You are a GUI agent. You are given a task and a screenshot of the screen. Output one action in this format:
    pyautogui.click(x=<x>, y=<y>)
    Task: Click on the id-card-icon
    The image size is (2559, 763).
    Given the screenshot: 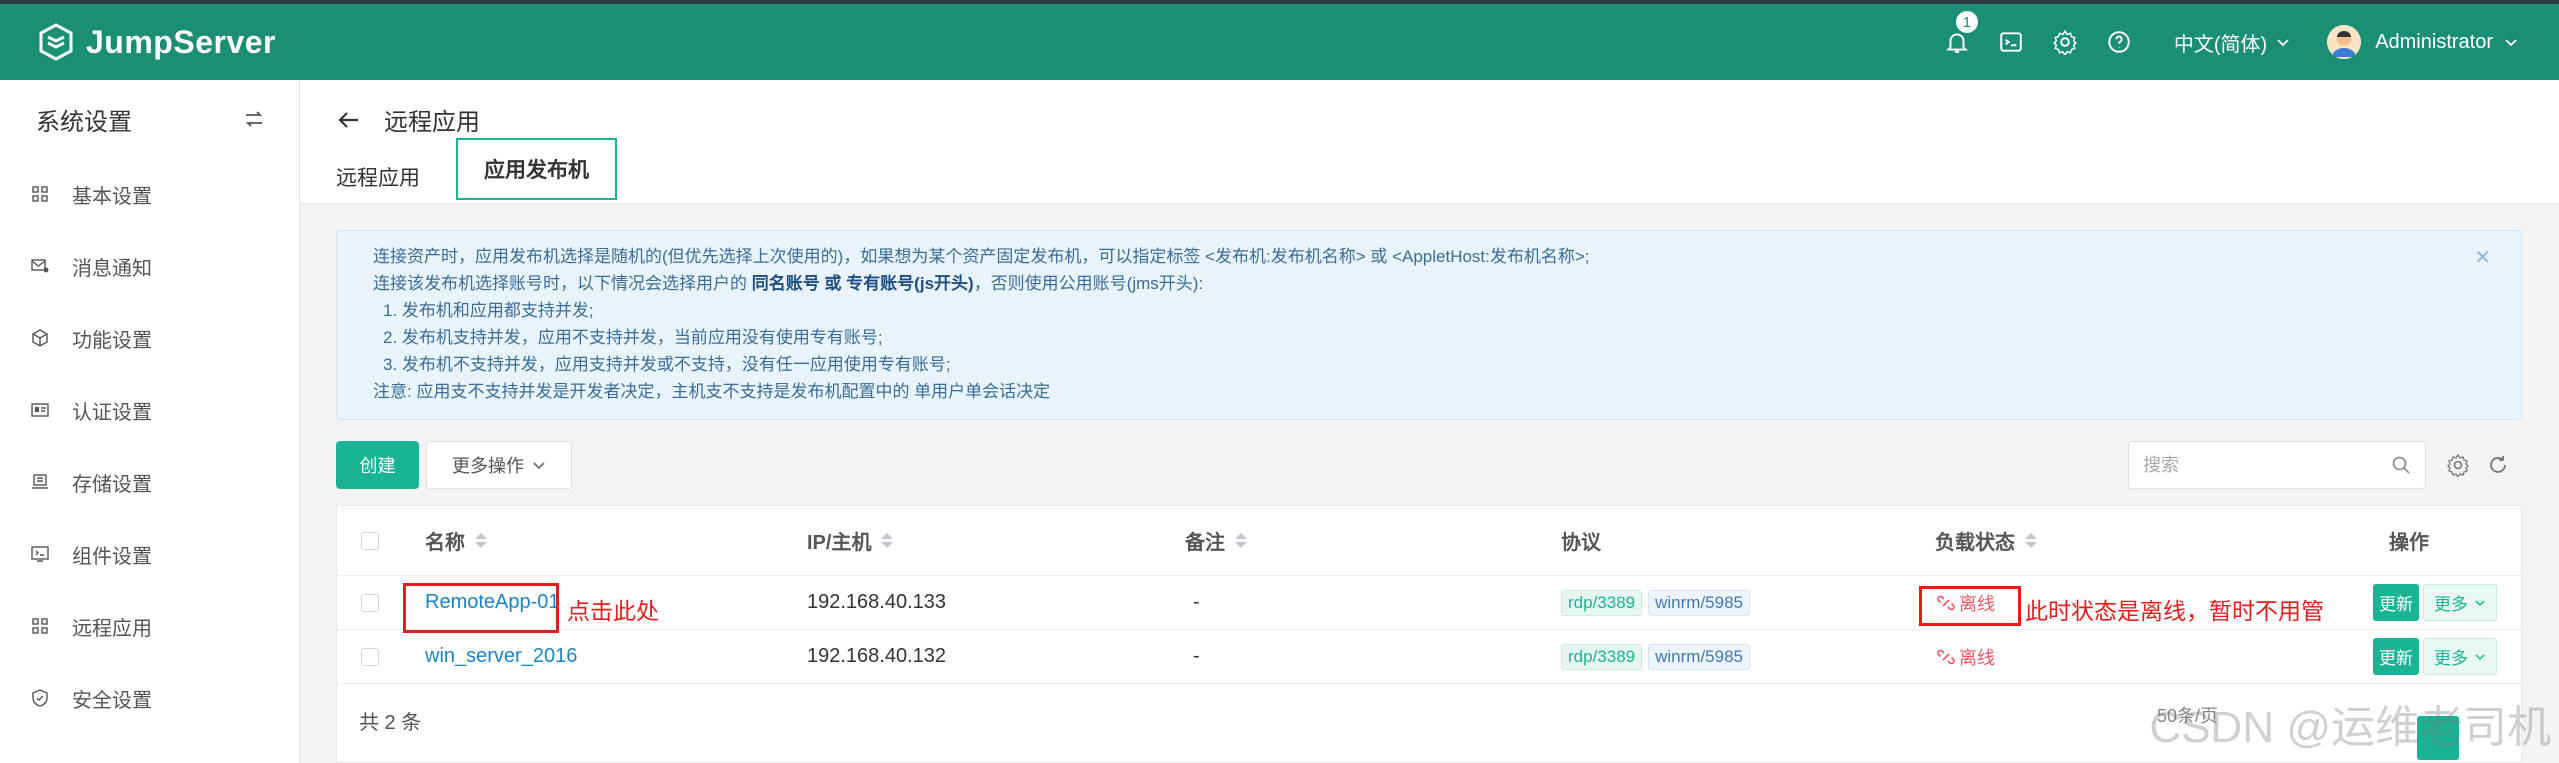 What is the action you would take?
    pyautogui.click(x=40, y=410)
    